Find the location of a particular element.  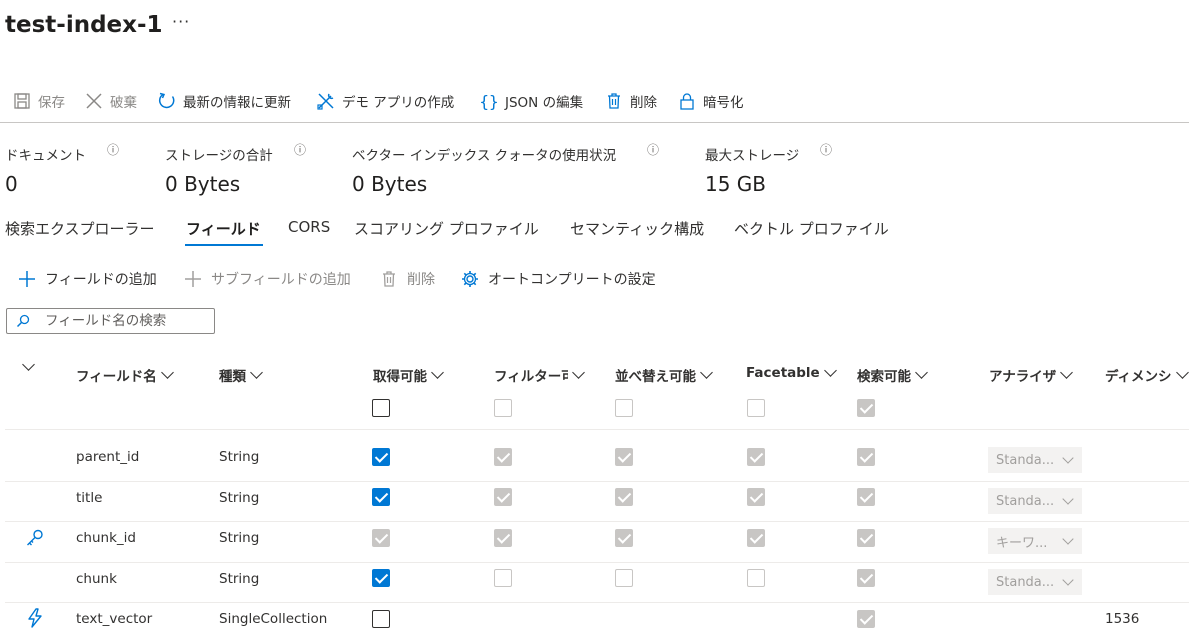

column-header-sortable: 並べ替え可能 is located at coordinates (664, 375).